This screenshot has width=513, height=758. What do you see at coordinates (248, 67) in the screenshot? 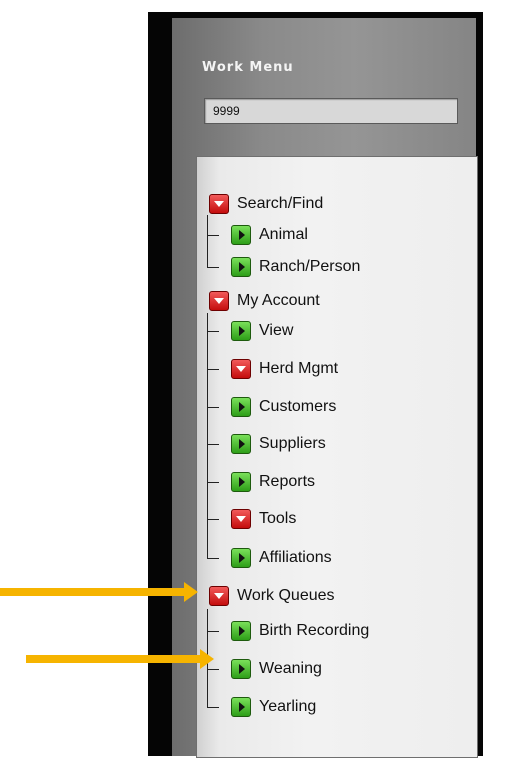
I see `work-menu-title: Work Menu` at bounding box center [248, 67].